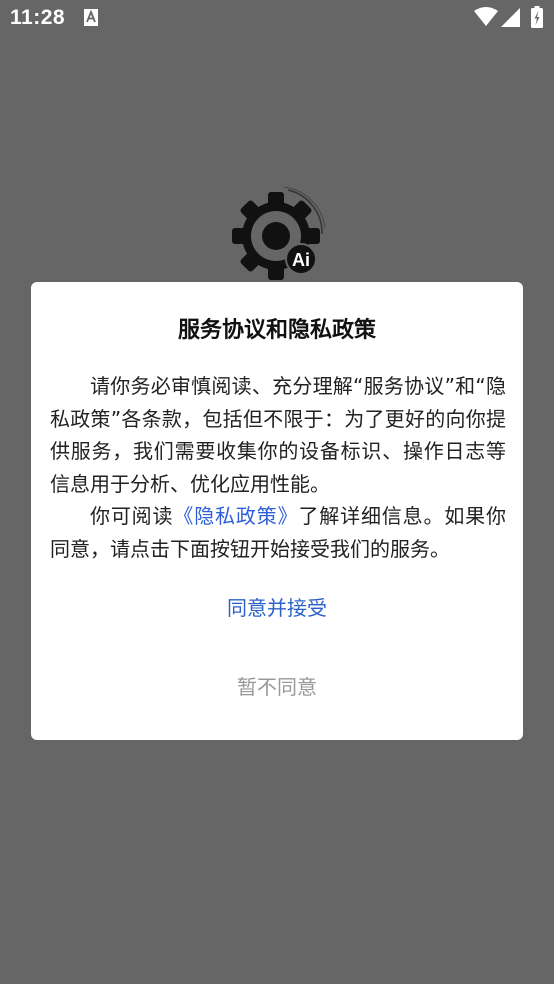 The height and width of the screenshot is (984, 554). Describe the element at coordinates (537, 17) in the screenshot. I see `battery-icon` at that location.